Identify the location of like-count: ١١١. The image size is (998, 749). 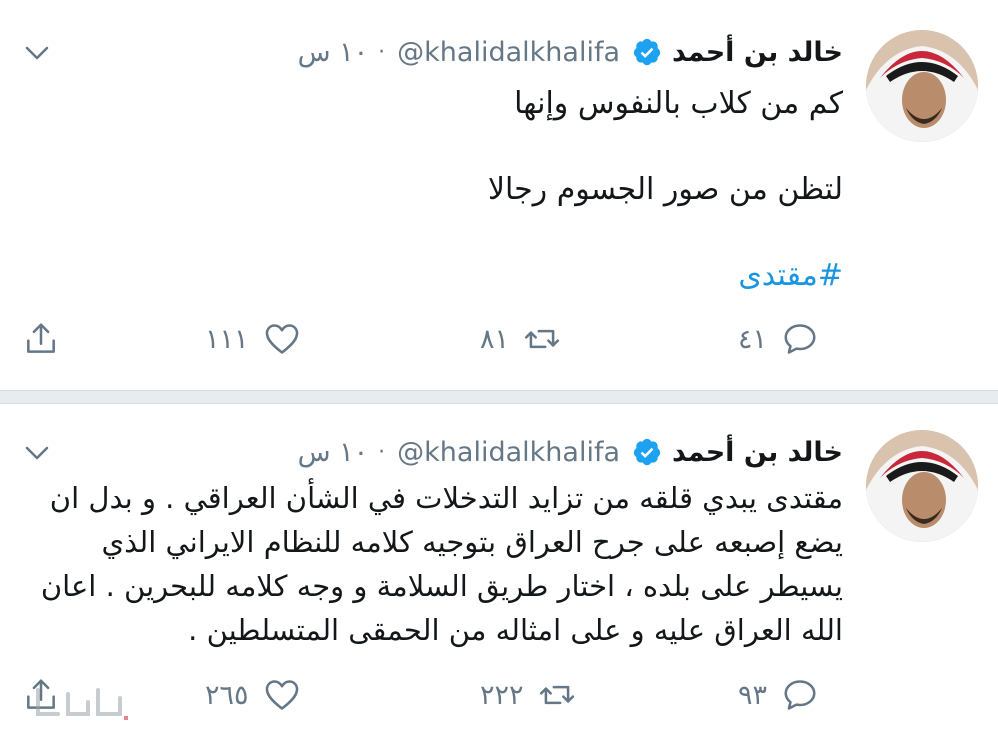
(227, 339).